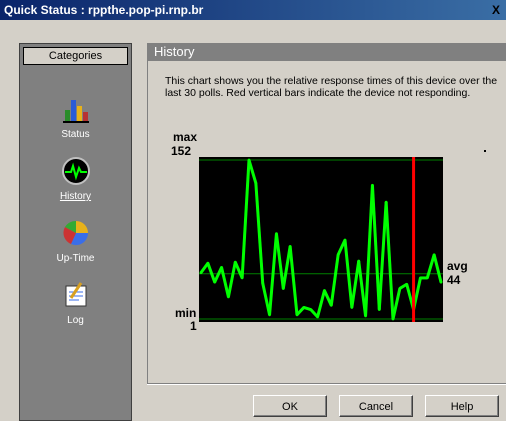  Describe the element at coordinates (75, 56) in the screenshot. I see `categories-header: Categories` at that location.